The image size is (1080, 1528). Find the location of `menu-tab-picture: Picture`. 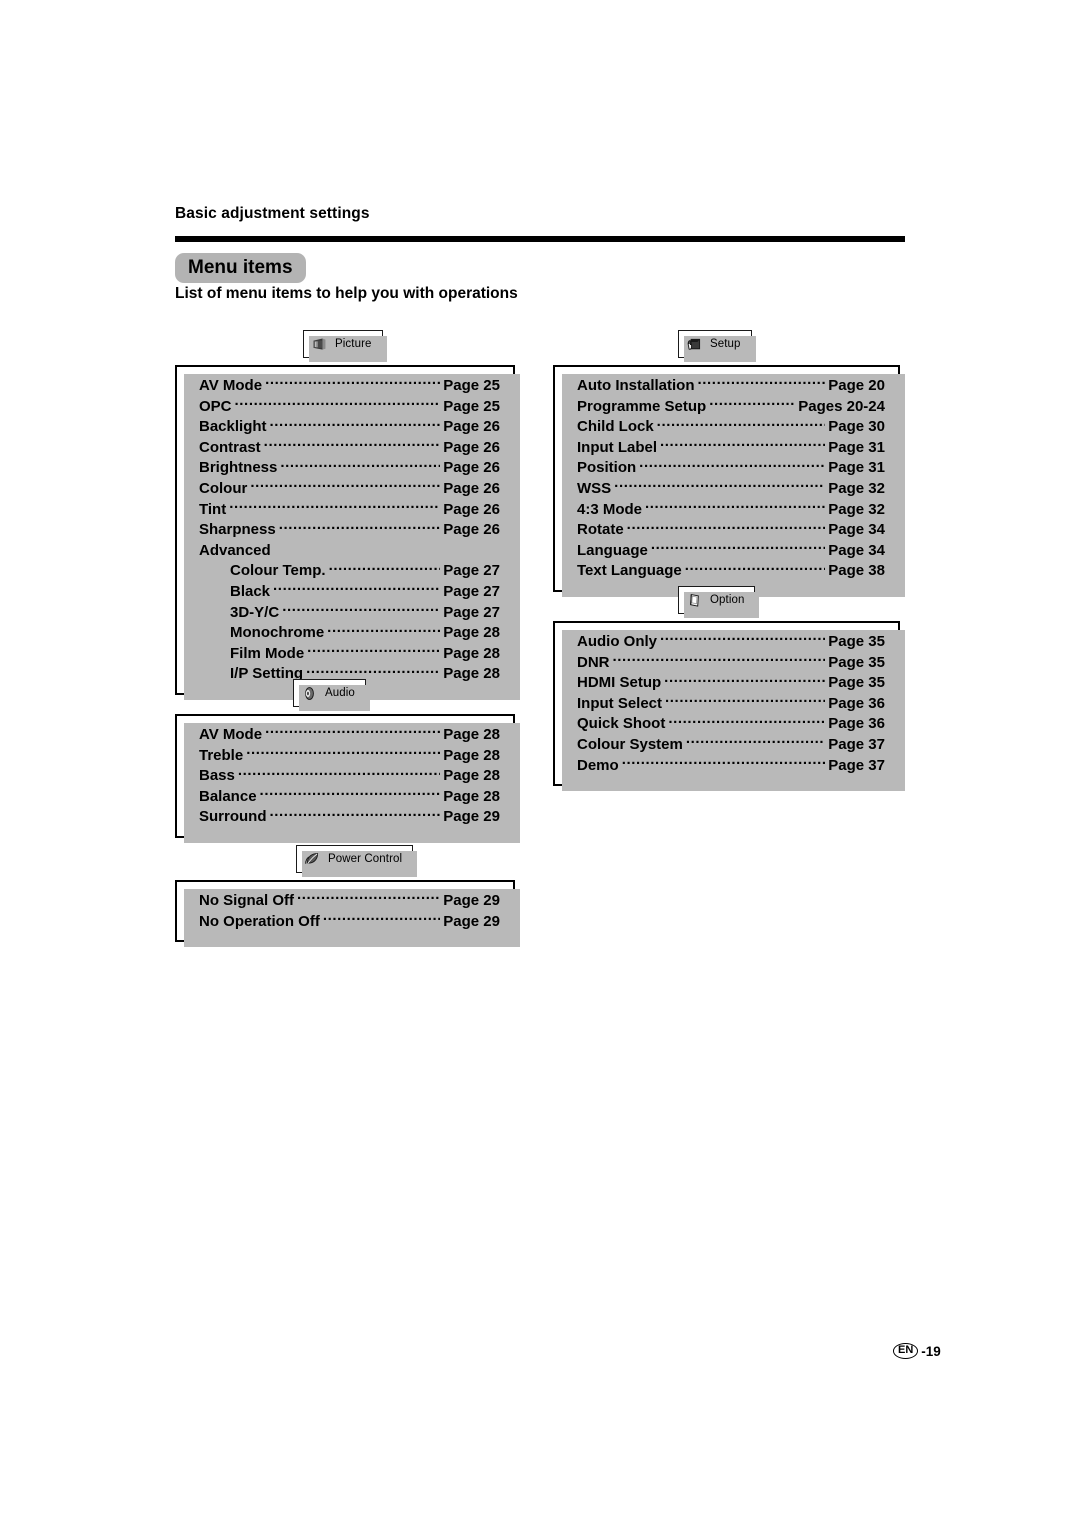

menu-tab-picture: Picture is located at coordinates (344, 346).